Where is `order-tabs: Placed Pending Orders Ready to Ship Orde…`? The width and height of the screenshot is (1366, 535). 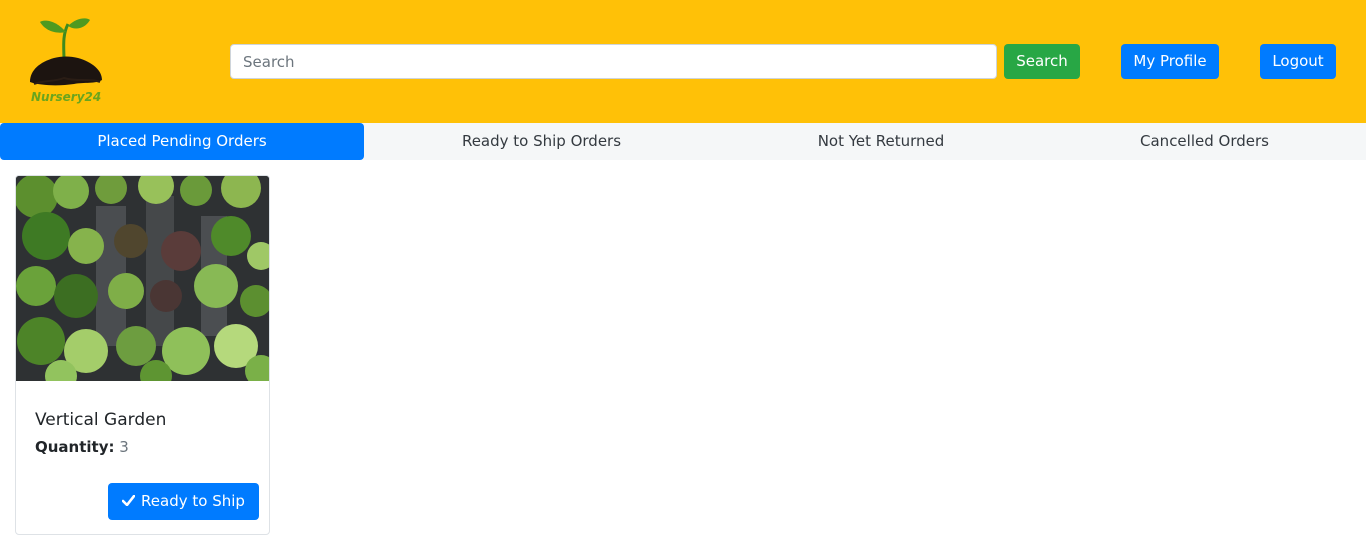 order-tabs: Placed Pending Orders Ready to Ship Orde… is located at coordinates (683, 141).